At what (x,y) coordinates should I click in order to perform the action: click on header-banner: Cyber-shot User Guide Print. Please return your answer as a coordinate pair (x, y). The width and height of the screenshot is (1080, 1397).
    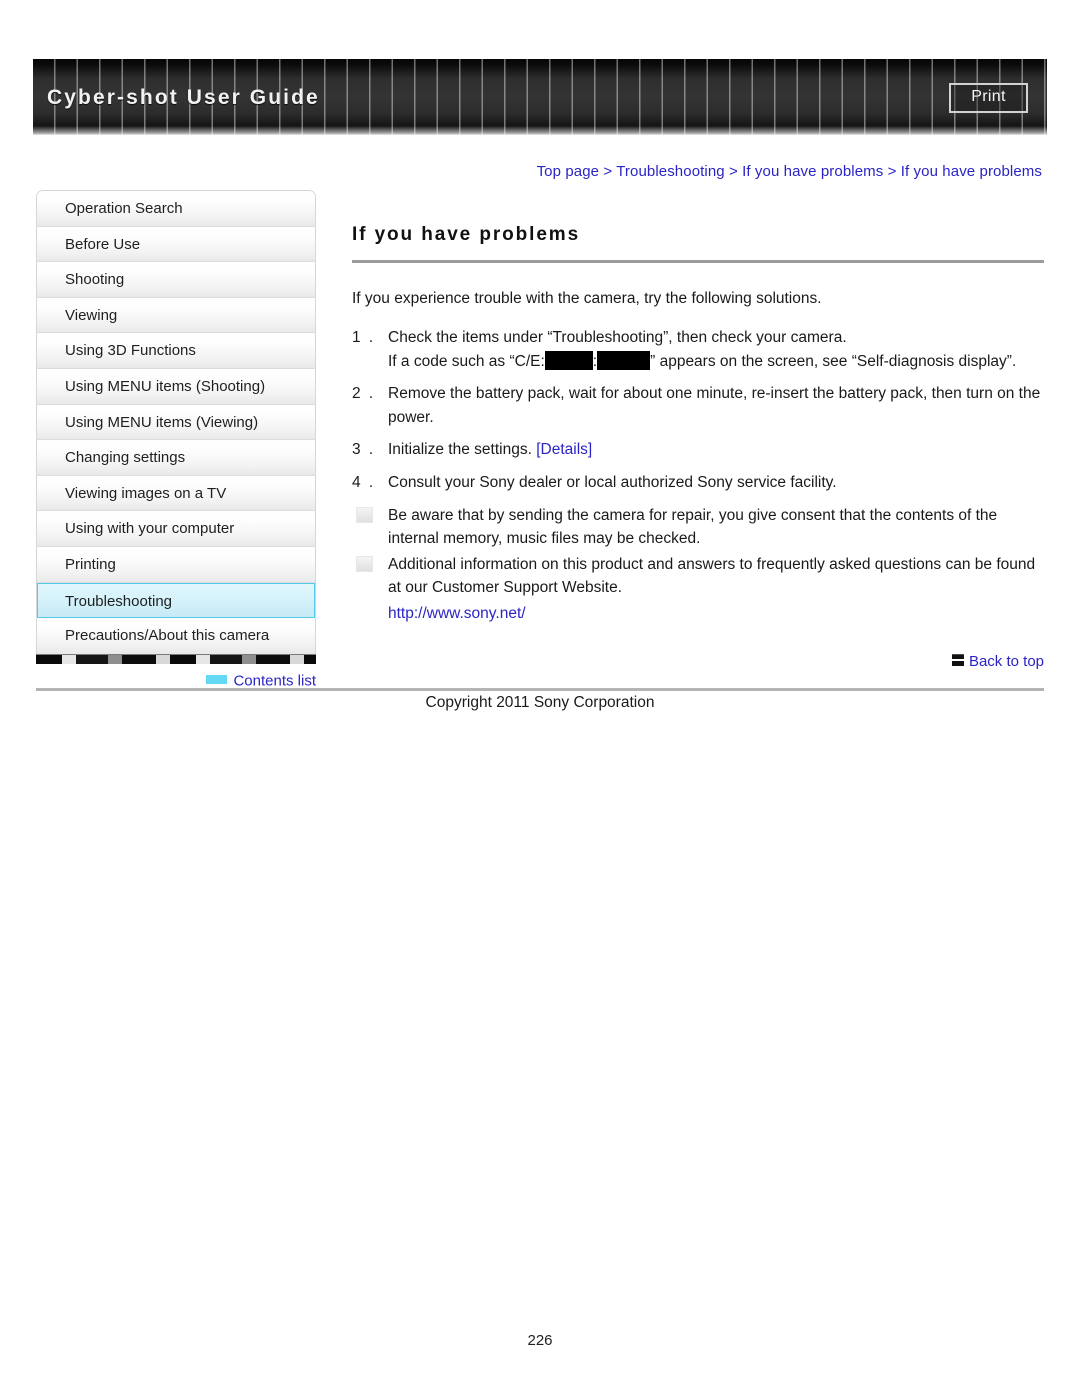
    Looking at the image, I should click on (540, 97).